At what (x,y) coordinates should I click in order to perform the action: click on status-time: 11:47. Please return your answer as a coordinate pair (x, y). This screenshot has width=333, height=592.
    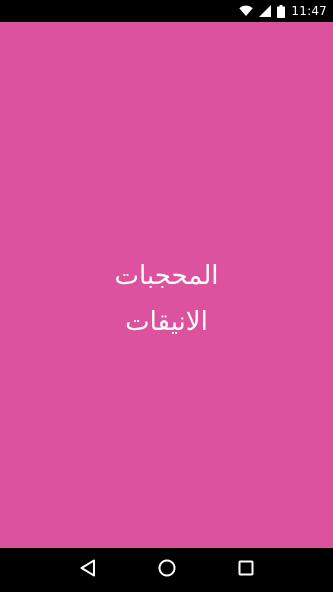
    Looking at the image, I should click on (309, 11).